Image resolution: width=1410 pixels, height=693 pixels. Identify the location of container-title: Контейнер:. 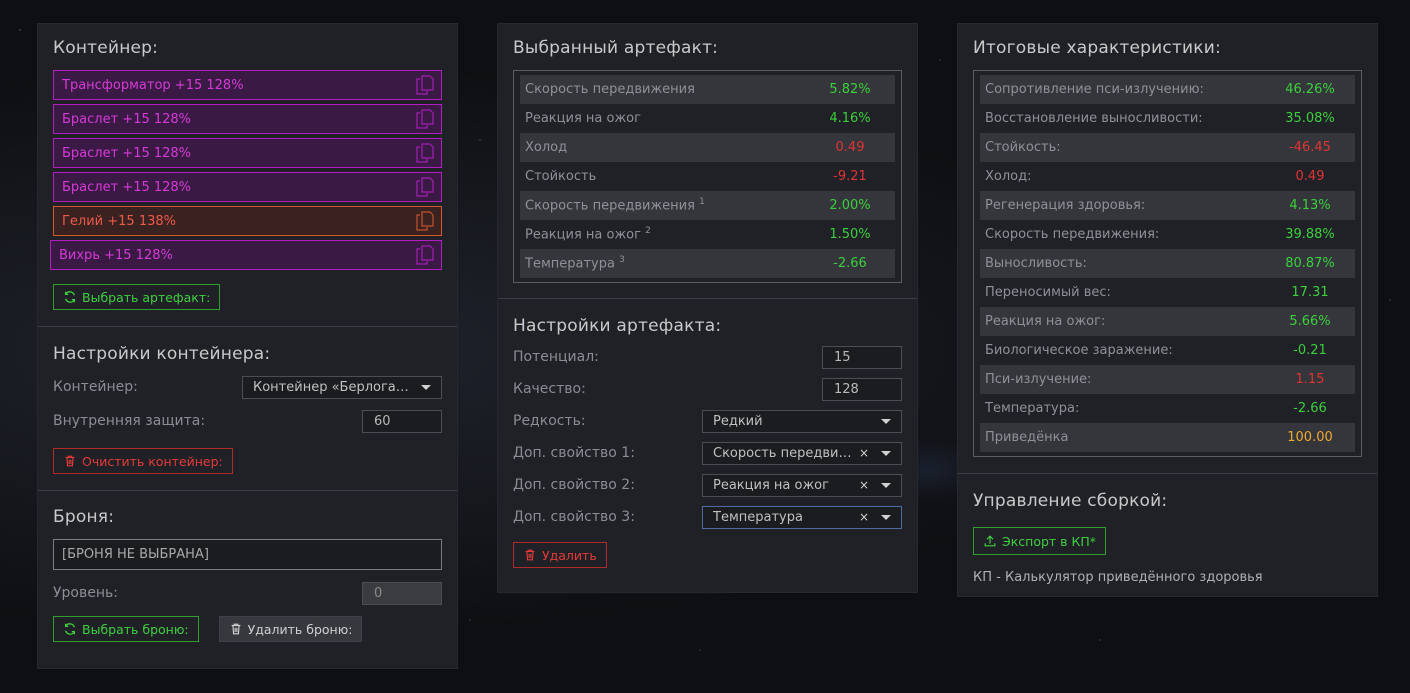
(106, 48).